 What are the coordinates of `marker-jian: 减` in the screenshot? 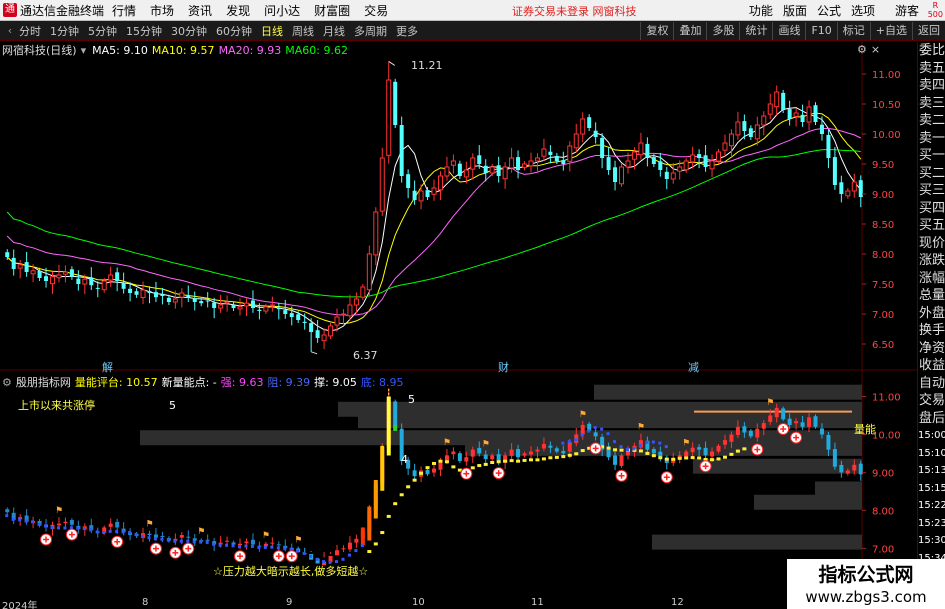 It's located at (695, 367).